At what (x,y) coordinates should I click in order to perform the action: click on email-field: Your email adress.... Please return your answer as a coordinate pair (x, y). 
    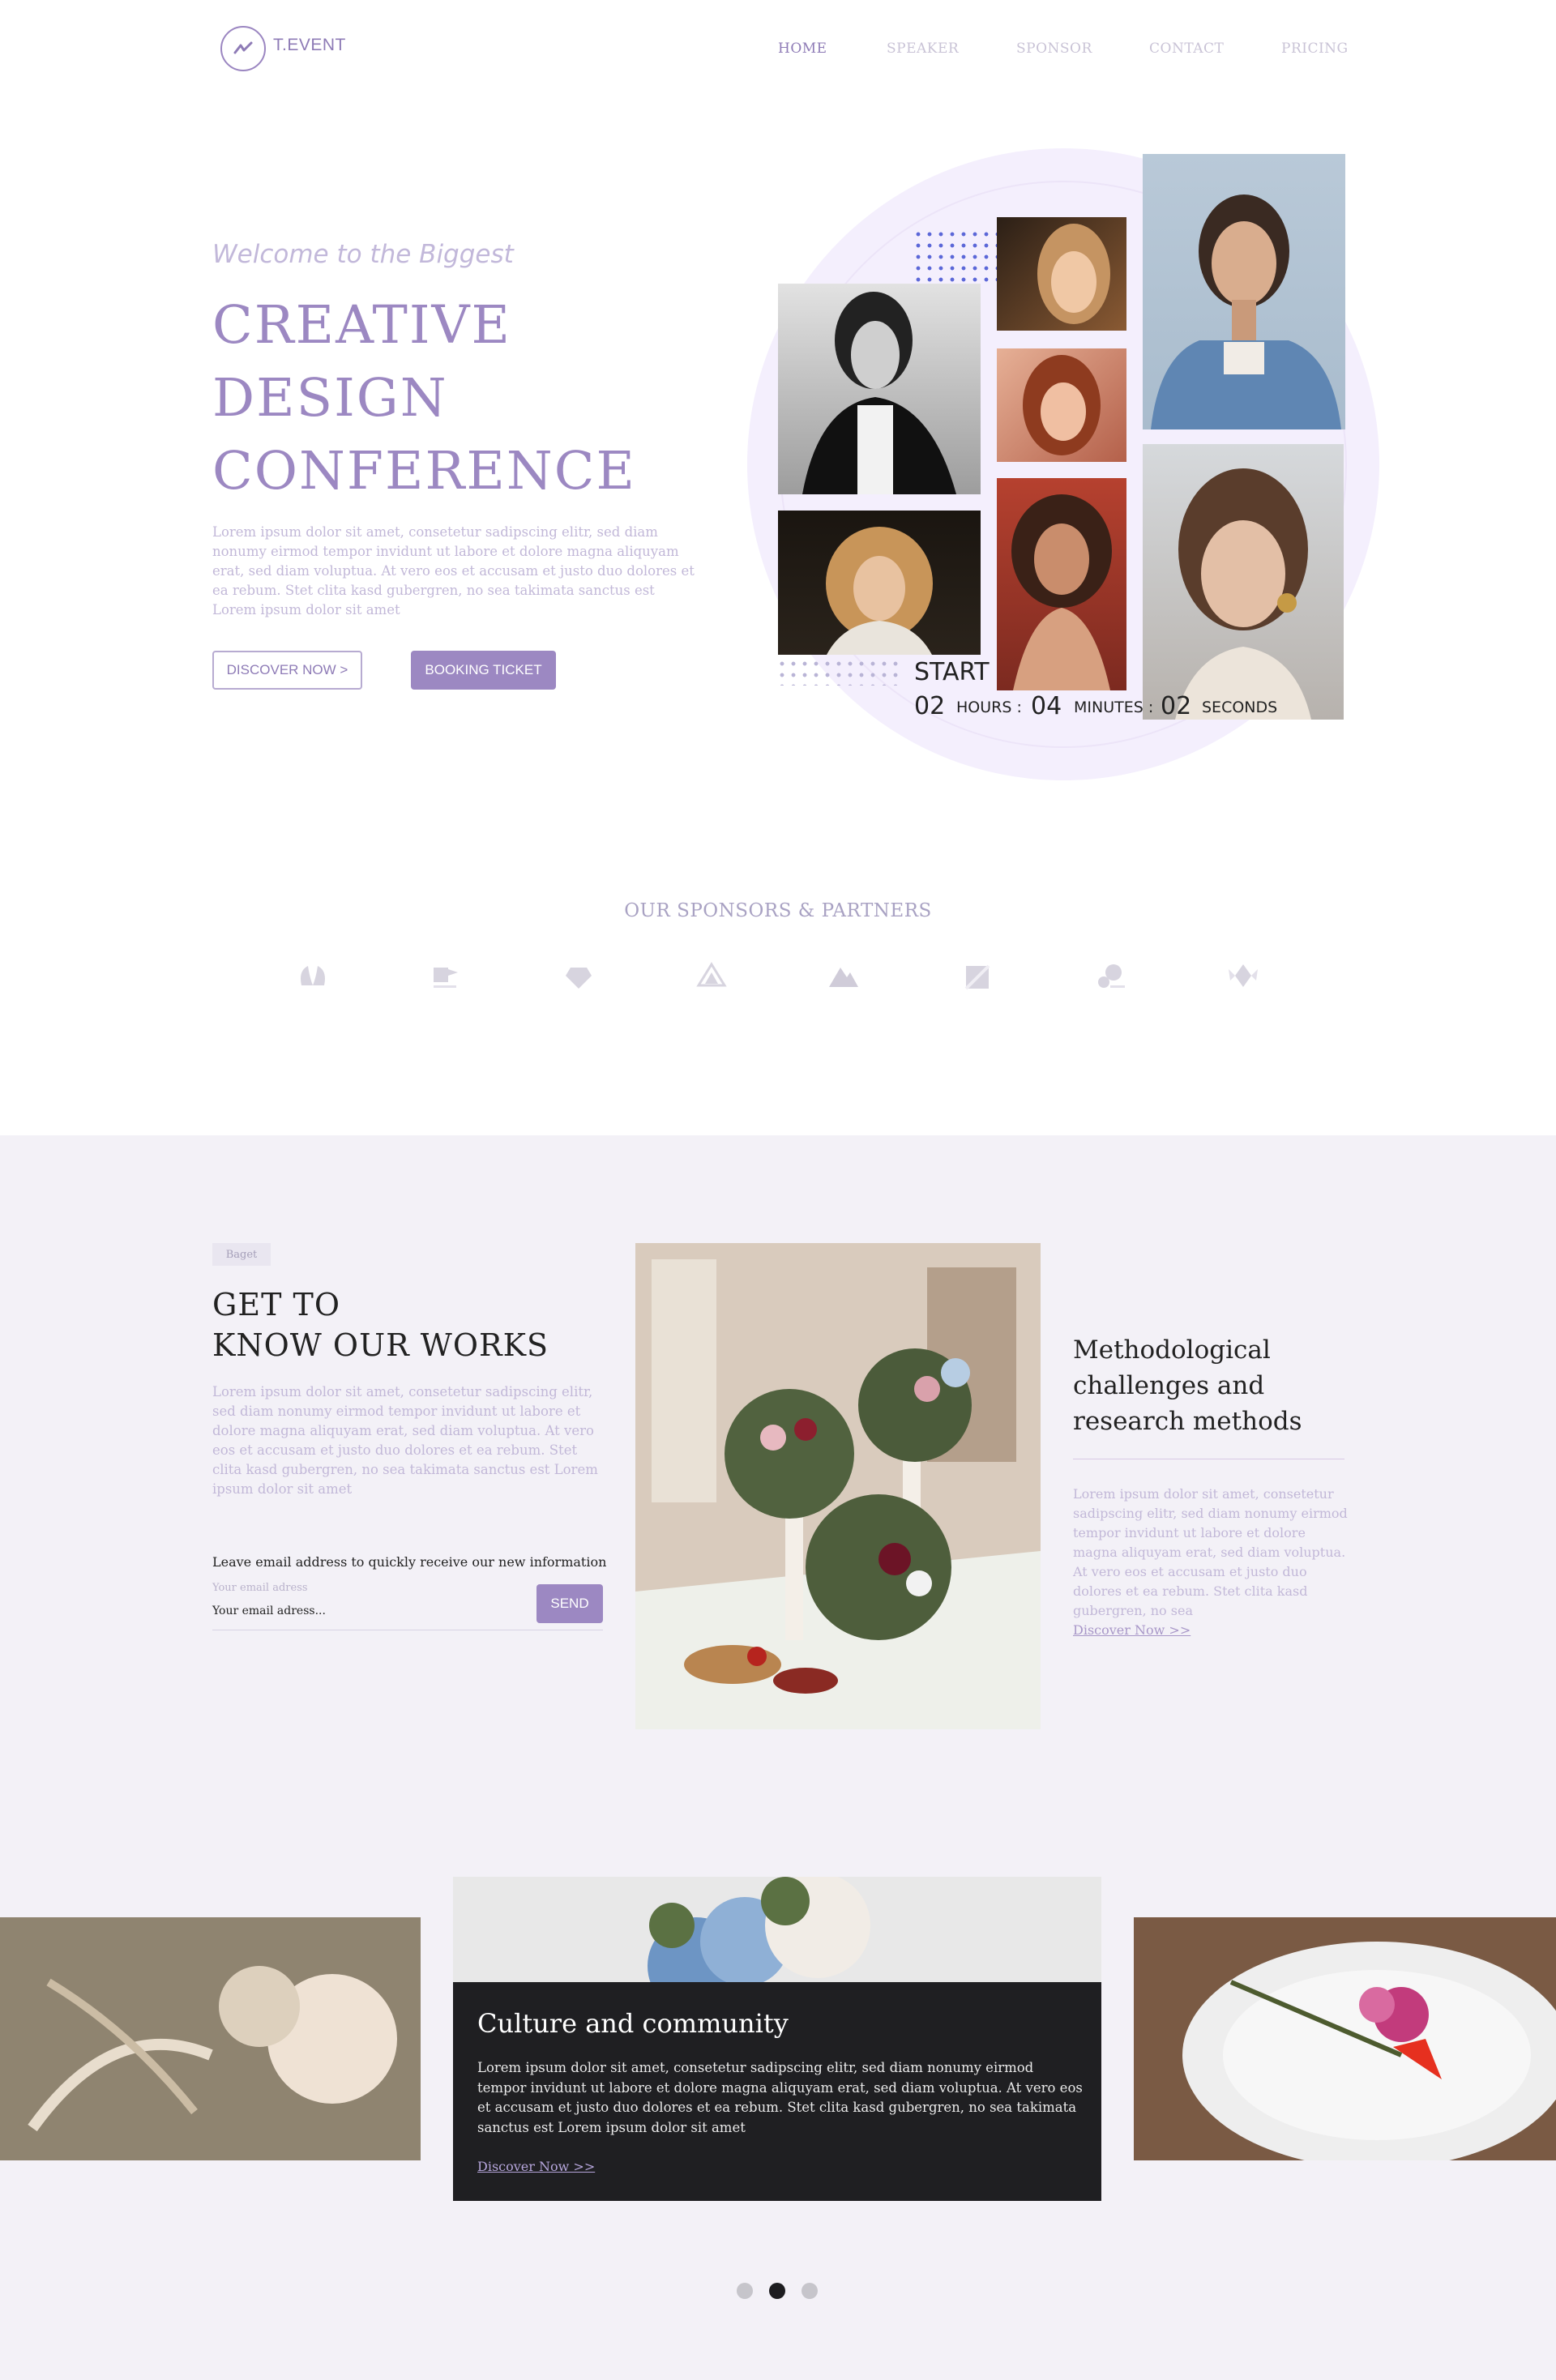
    Looking at the image, I should click on (269, 1611).